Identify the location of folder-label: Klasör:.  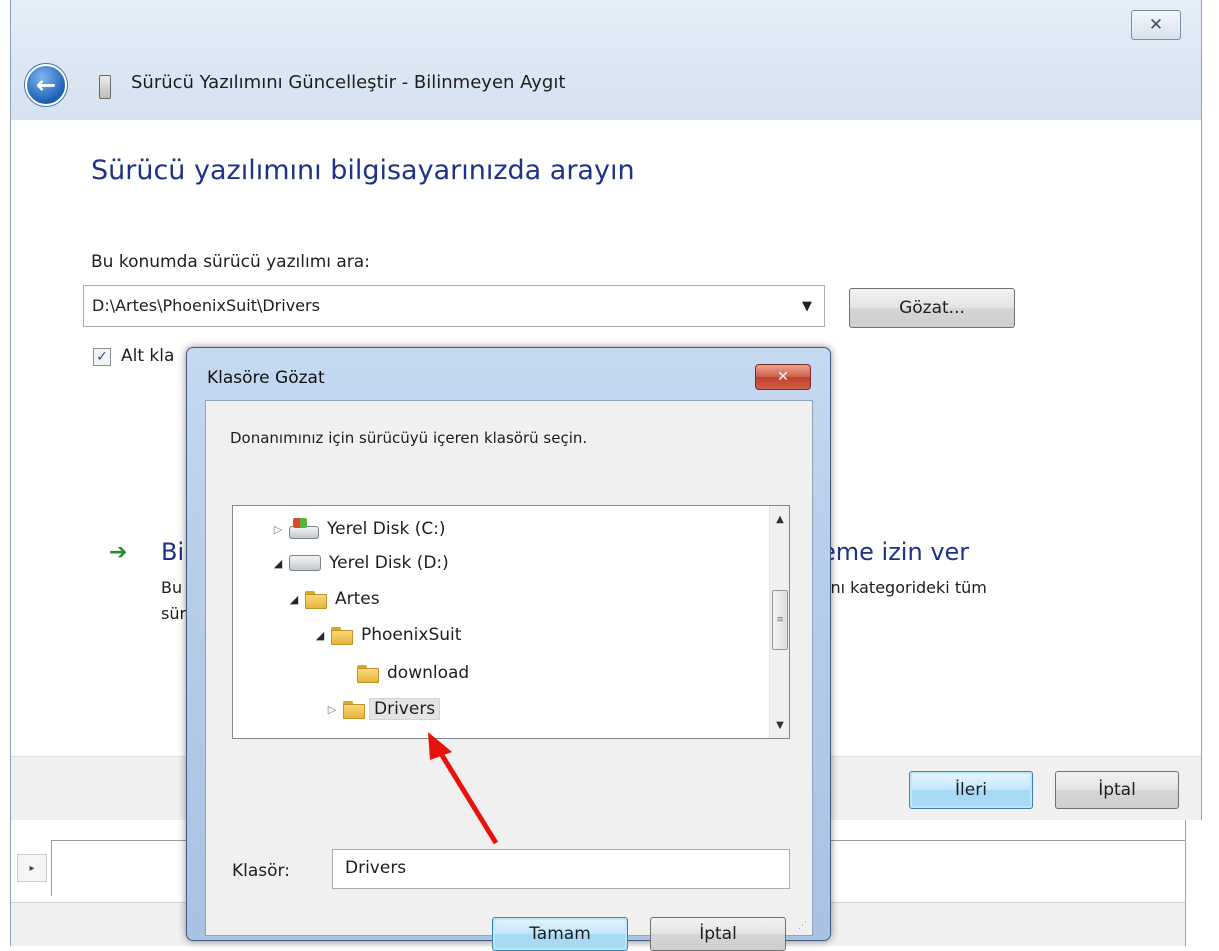
(261, 871).